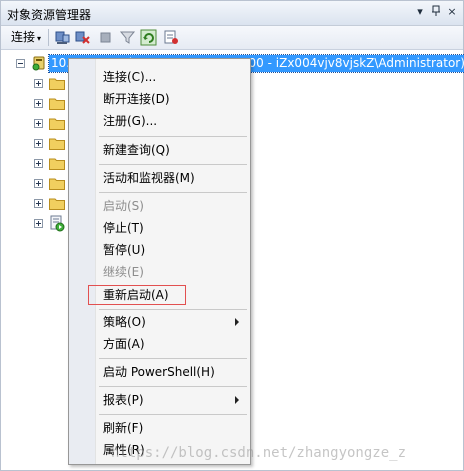 Image resolution: width=464 pixels, height=471 pixels. Describe the element at coordinates (136, 99) in the screenshot. I see `menu-item-disconnect: 断开连接(D)` at that location.